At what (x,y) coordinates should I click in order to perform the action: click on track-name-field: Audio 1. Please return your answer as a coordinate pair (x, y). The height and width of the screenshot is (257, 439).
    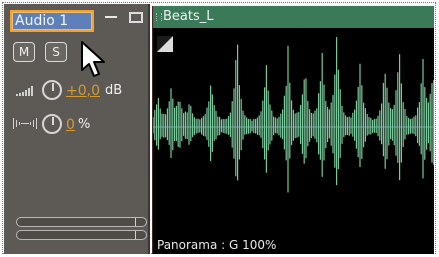
    Looking at the image, I should click on (52, 21).